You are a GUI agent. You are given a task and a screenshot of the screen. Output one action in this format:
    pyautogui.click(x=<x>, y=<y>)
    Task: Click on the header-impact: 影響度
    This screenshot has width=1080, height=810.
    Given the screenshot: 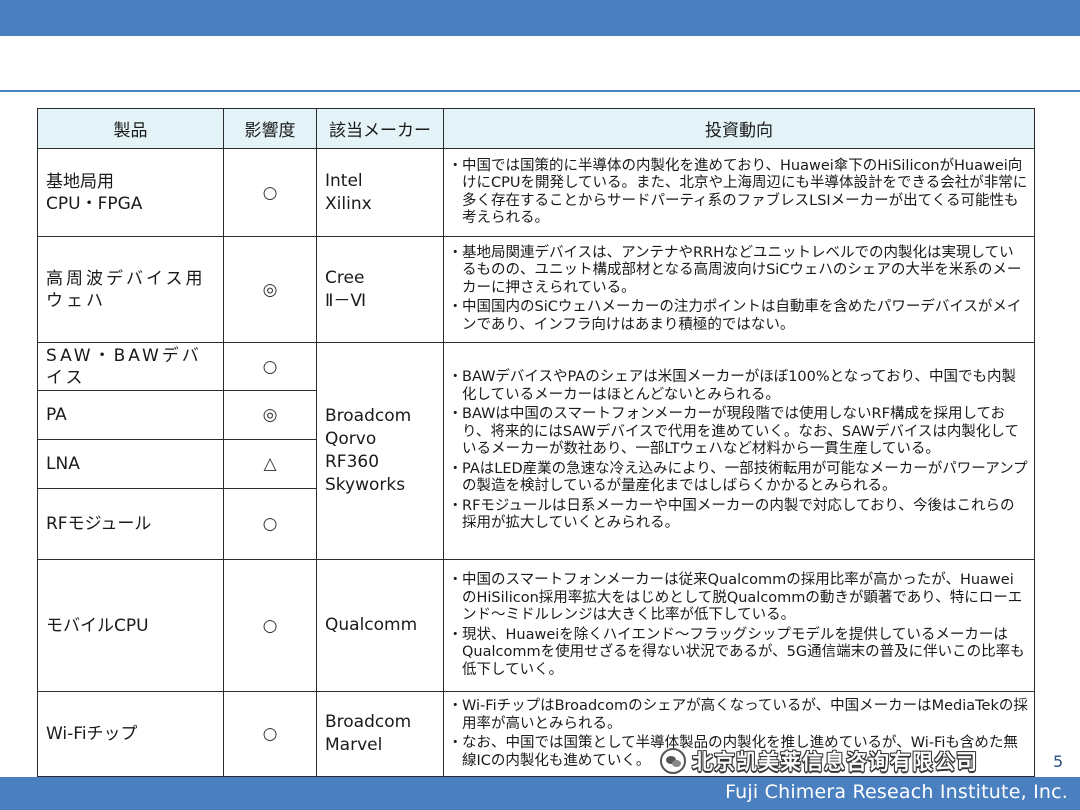 What is the action you would take?
    pyautogui.click(x=270, y=128)
    